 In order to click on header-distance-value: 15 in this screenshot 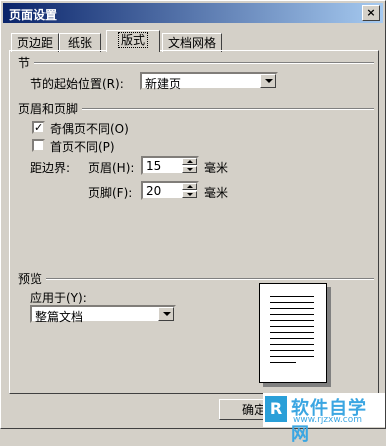, I will do `click(154, 166)`.